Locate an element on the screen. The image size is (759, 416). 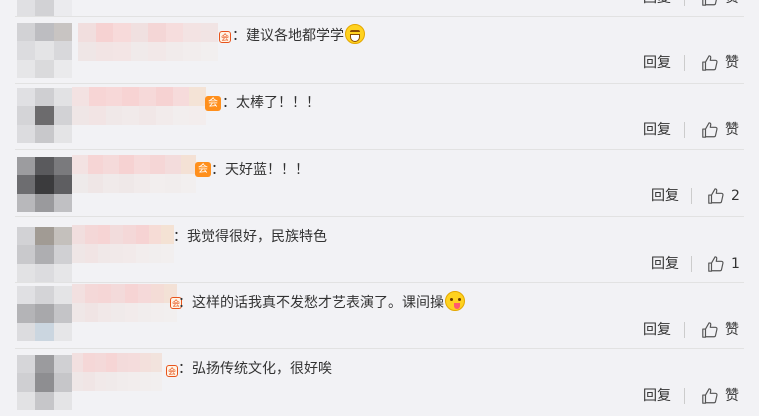
comment-text: ：建议各地都学学 is located at coordinates (298, 35).